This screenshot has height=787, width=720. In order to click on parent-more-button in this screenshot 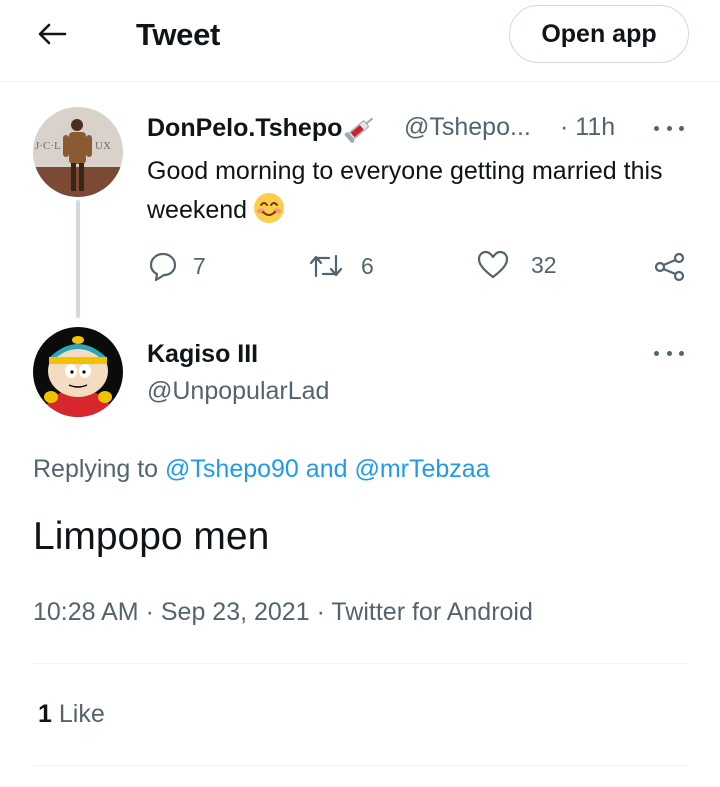, I will do `click(669, 128)`.